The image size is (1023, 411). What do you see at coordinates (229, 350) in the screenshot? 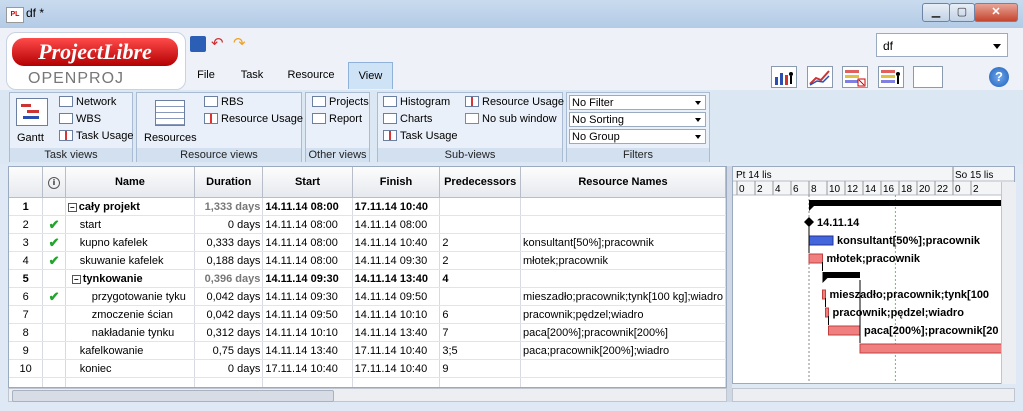
I see `cell-duration: 0,75 days` at bounding box center [229, 350].